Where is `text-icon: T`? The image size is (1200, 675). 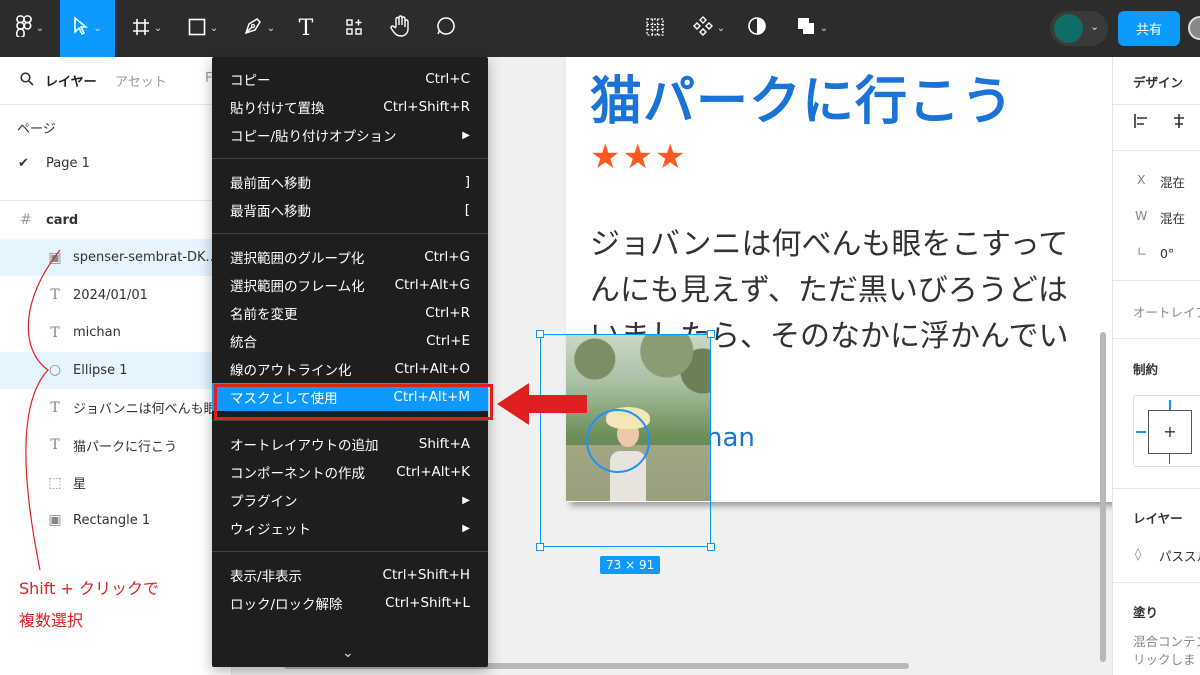 text-icon: T is located at coordinates (306, 28).